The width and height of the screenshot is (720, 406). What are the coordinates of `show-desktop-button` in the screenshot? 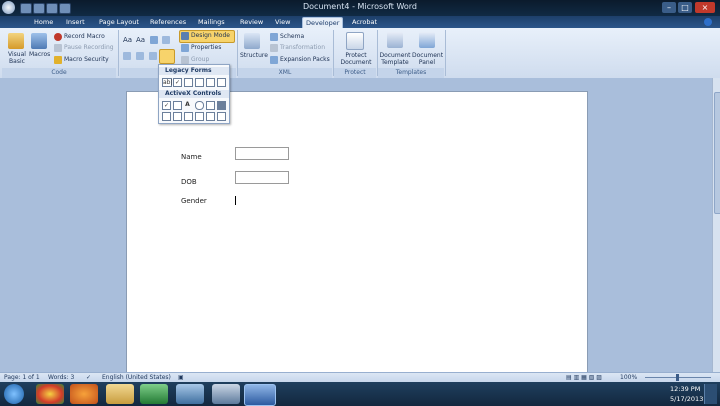 It's located at (710, 394).